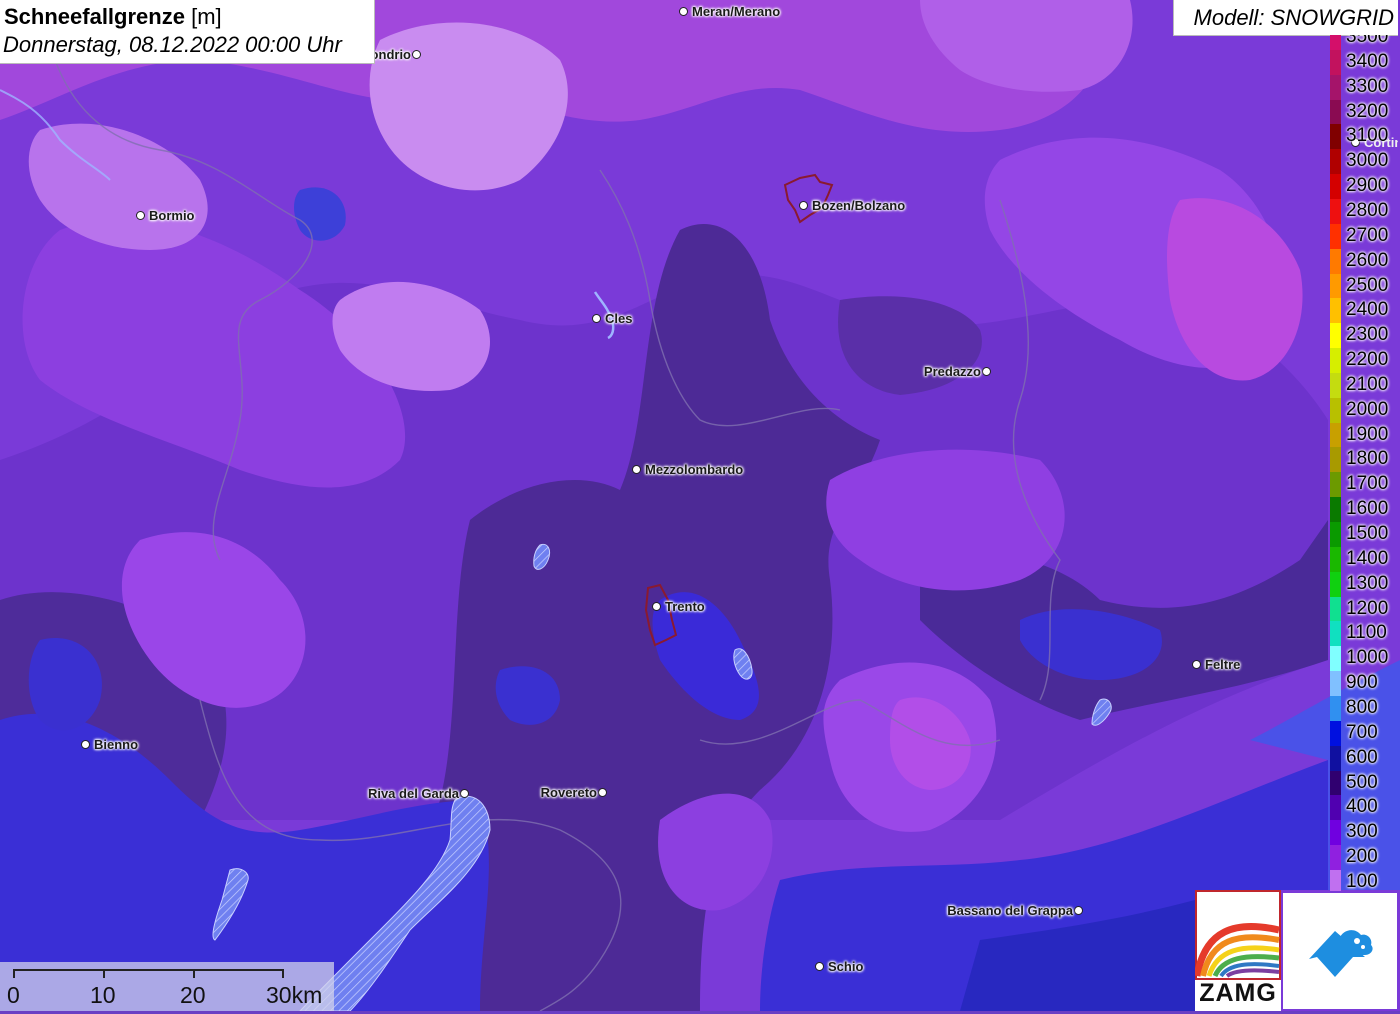 The width and height of the screenshot is (1400, 1014). What do you see at coordinates (1341, 953) in the screenshot?
I see `snow-cloud-arrow-icon` at bounding box center [1341, 953].